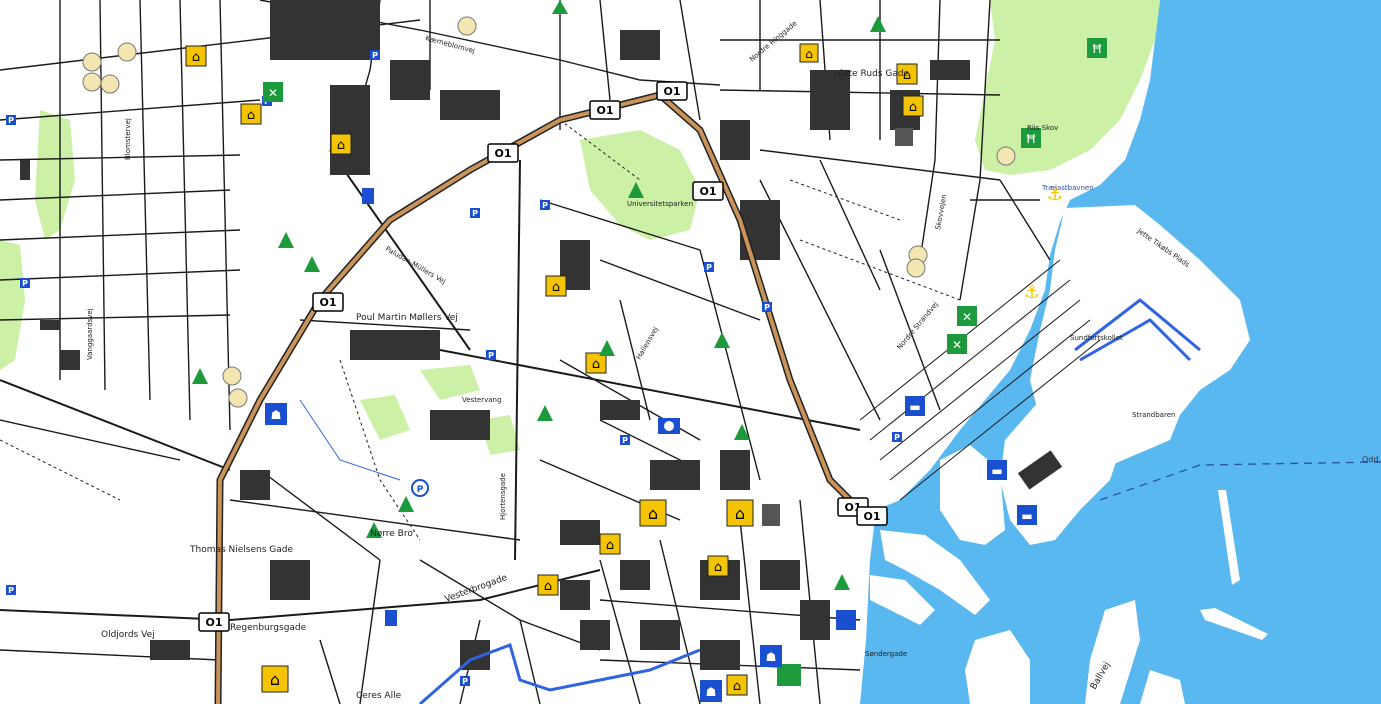  Describe the element at coordinates (789, 675) in the screenshot. I see `sport-field-icon` at that location.